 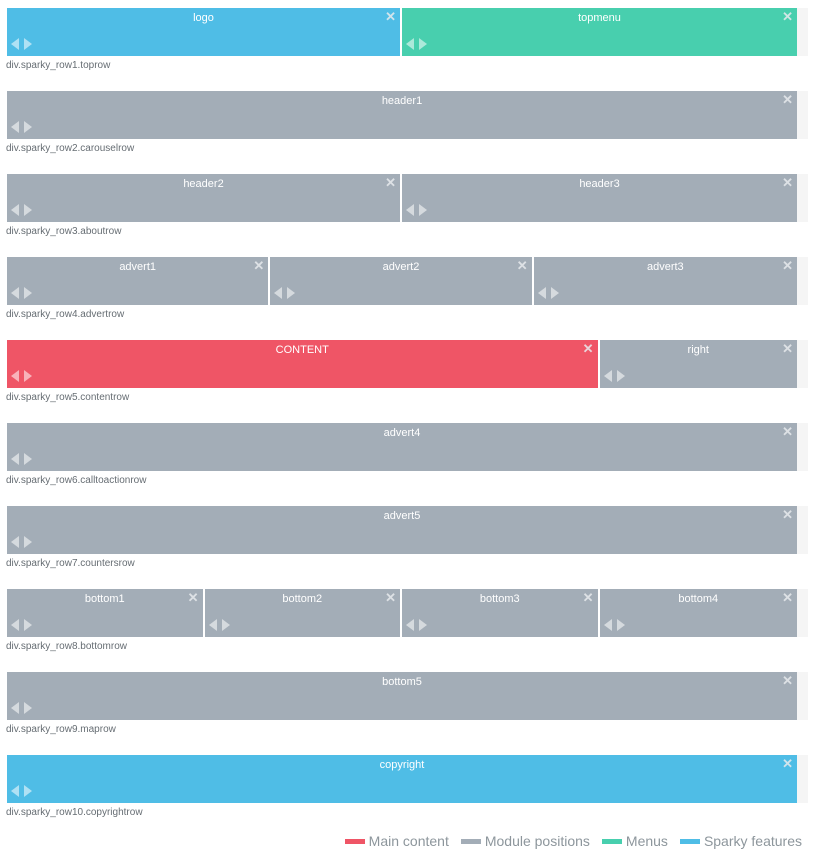 What do you see at coordinates (402, 779) in the screenshot?
I see `module-position-copyright: copyright ✕` at bounding box center [402, 779].